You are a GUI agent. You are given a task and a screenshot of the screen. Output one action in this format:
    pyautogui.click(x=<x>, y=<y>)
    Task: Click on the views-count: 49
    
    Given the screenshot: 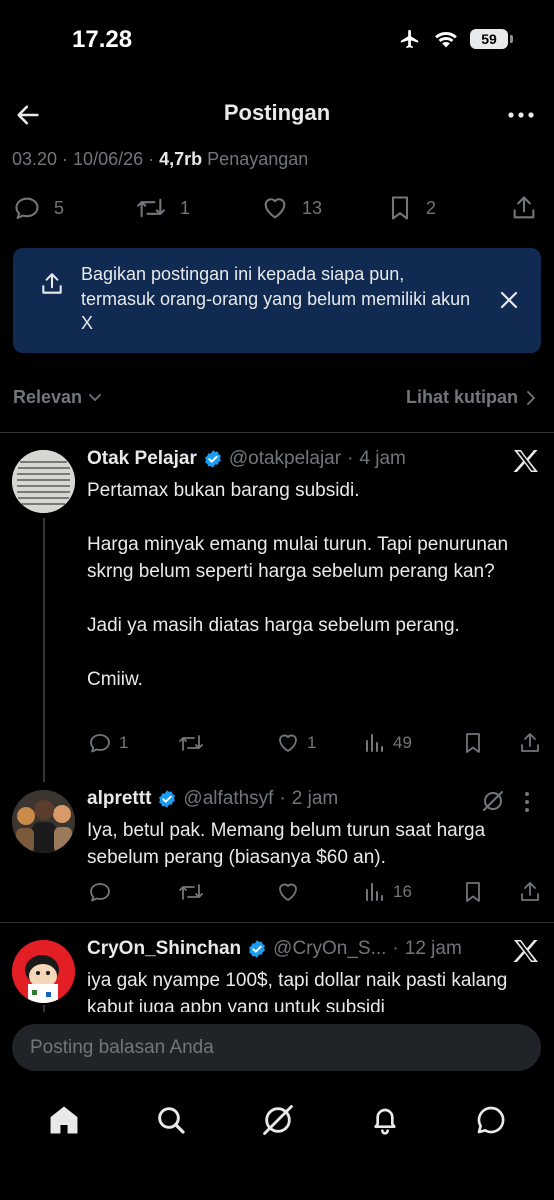 What is the action you would take?
    pyautogui.click(x=402, y=742)
    